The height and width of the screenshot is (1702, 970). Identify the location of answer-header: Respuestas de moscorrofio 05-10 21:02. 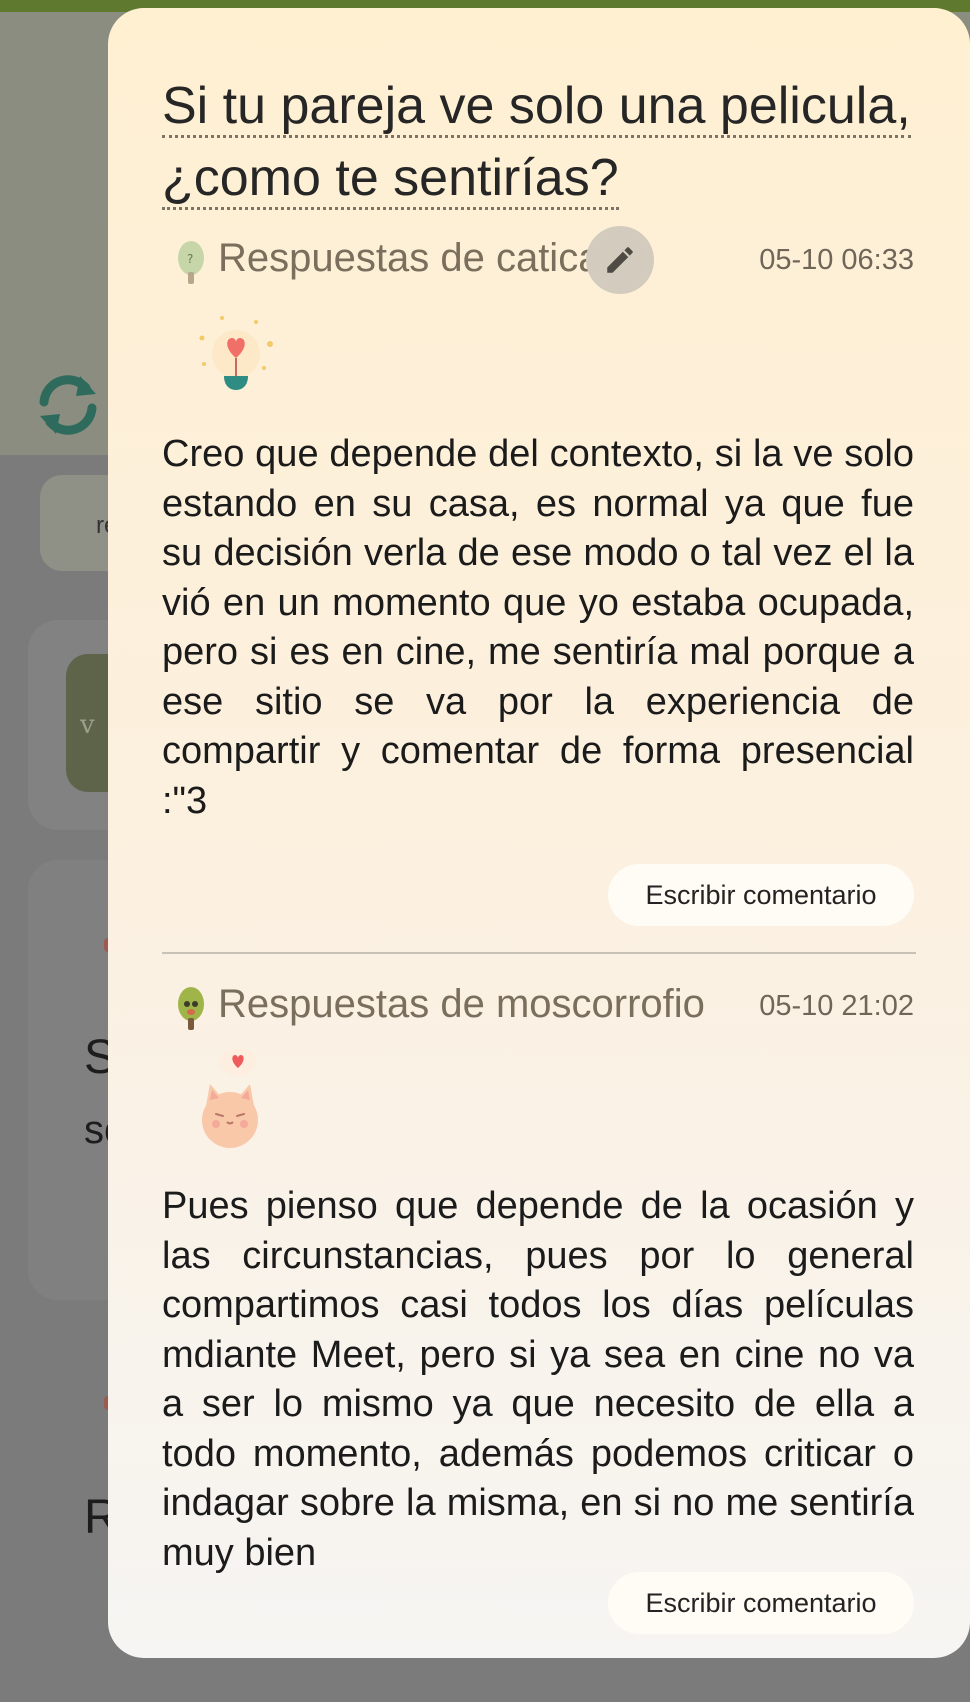
(538, 1007).